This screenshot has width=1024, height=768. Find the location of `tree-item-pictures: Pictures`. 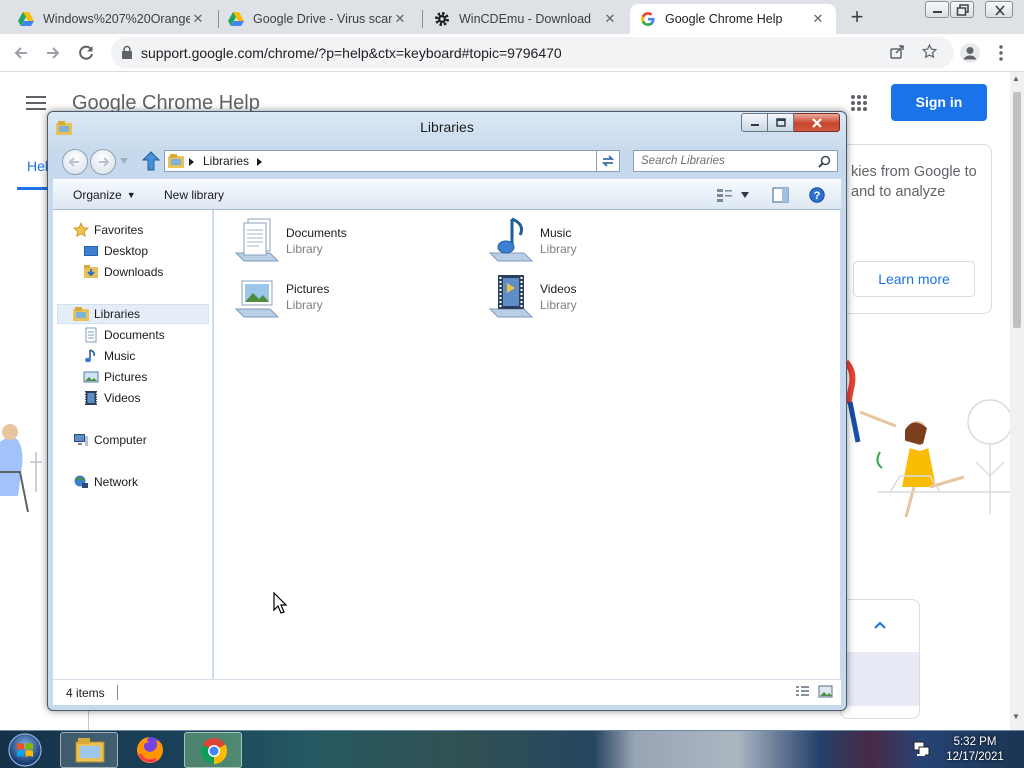

tree-item-pictures: Pictures is located at coordinates (115, 377).